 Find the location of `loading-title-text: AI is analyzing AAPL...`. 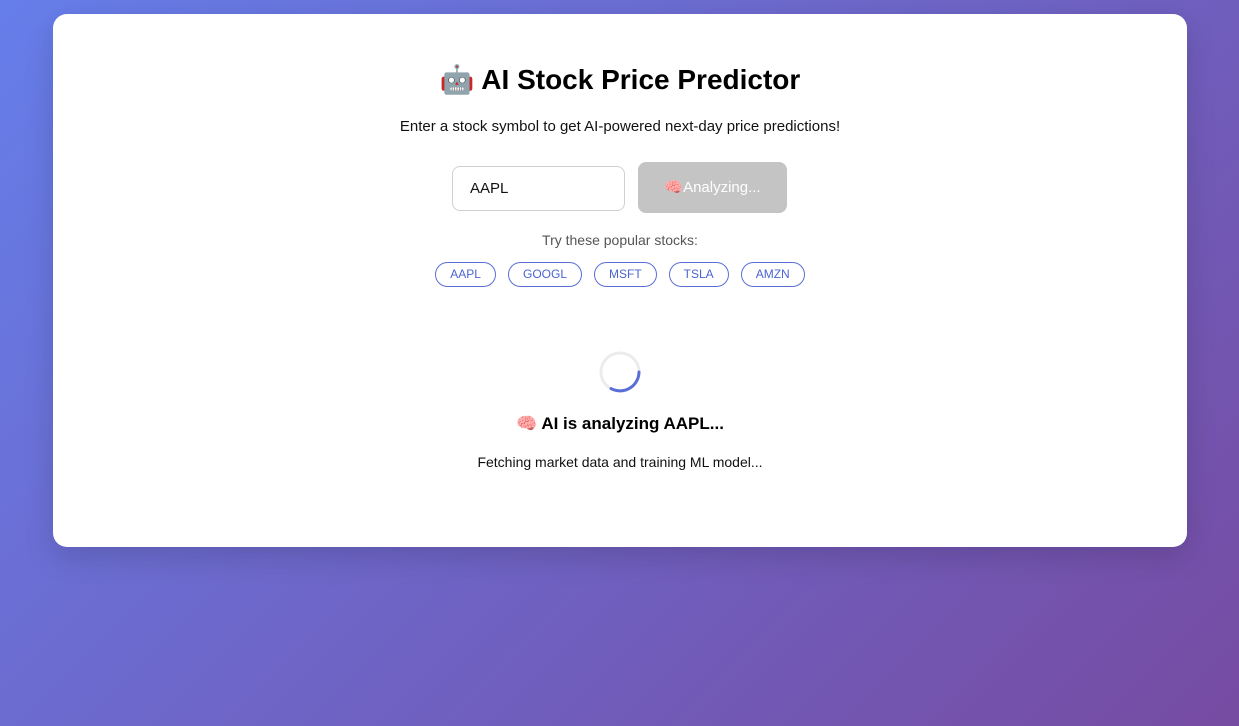

loading-title-text: AI is analyzing AAPL... is located at coordinates (632, 423).